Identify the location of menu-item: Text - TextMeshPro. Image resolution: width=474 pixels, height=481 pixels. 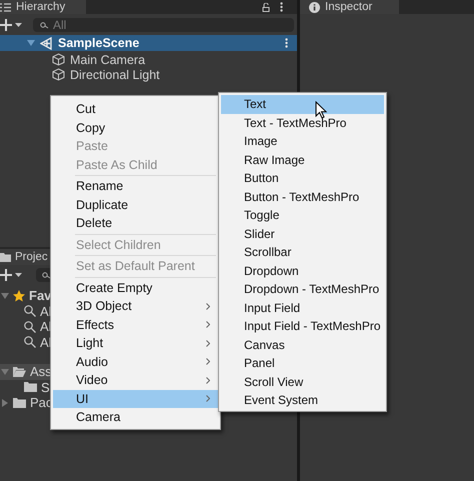
(302, 123).